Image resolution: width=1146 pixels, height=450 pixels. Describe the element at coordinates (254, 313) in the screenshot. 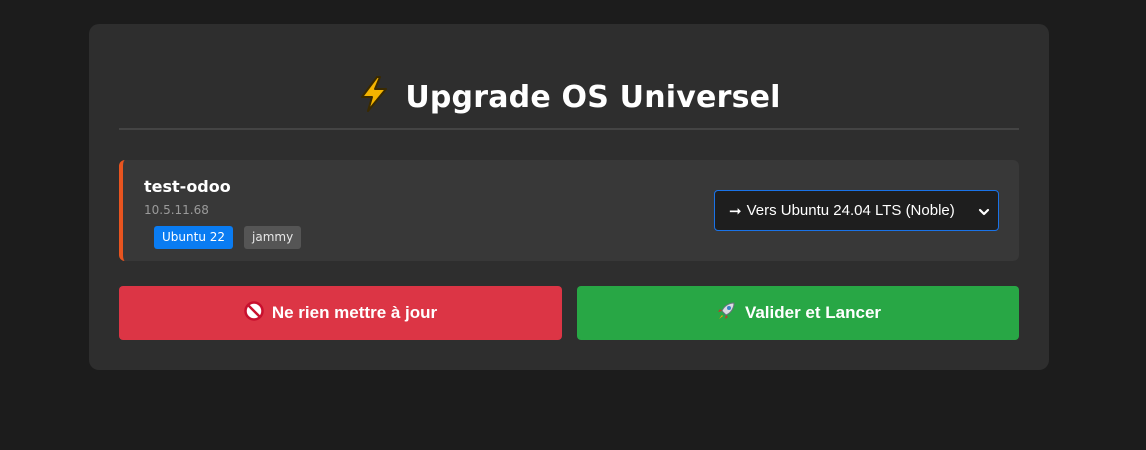

I see `no-entry-icon` at that location.